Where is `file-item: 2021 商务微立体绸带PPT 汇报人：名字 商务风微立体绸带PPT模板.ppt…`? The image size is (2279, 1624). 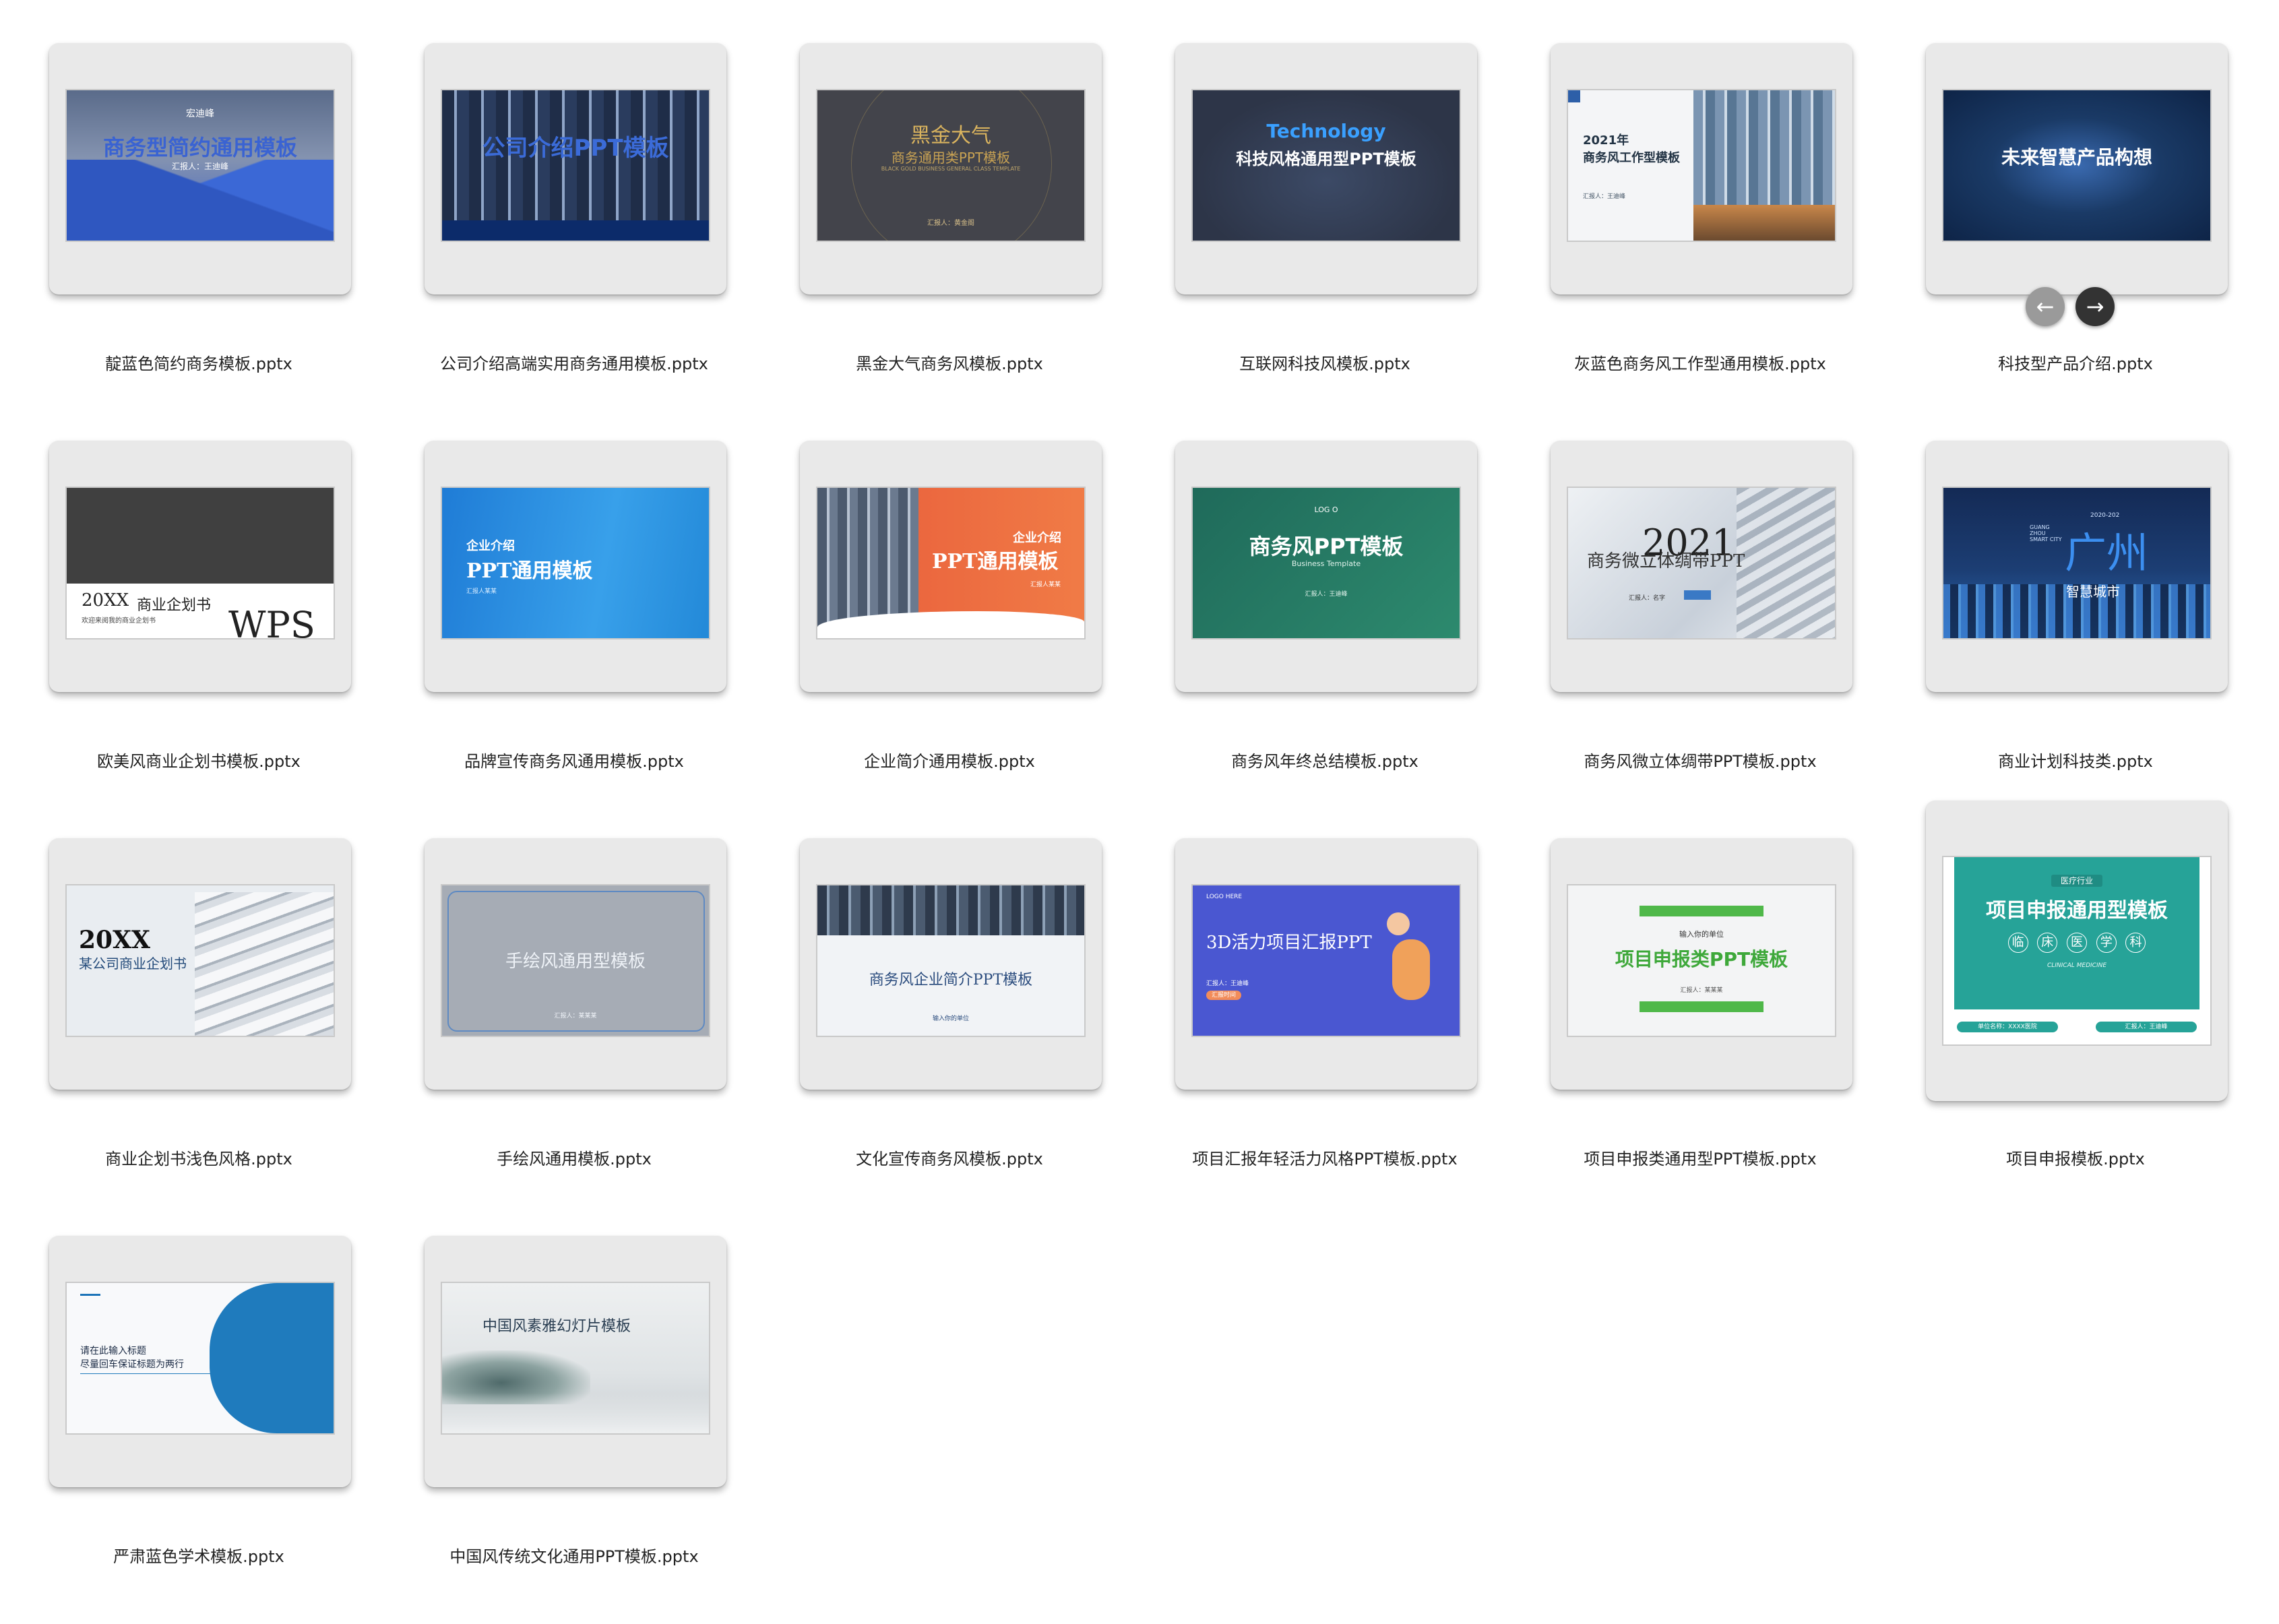 file-item: 2021 商务微立体绸带PPT 汇报人：名字 商务风微立体绸带PPT模板.ppt… is located at coordinates (1690, 587).